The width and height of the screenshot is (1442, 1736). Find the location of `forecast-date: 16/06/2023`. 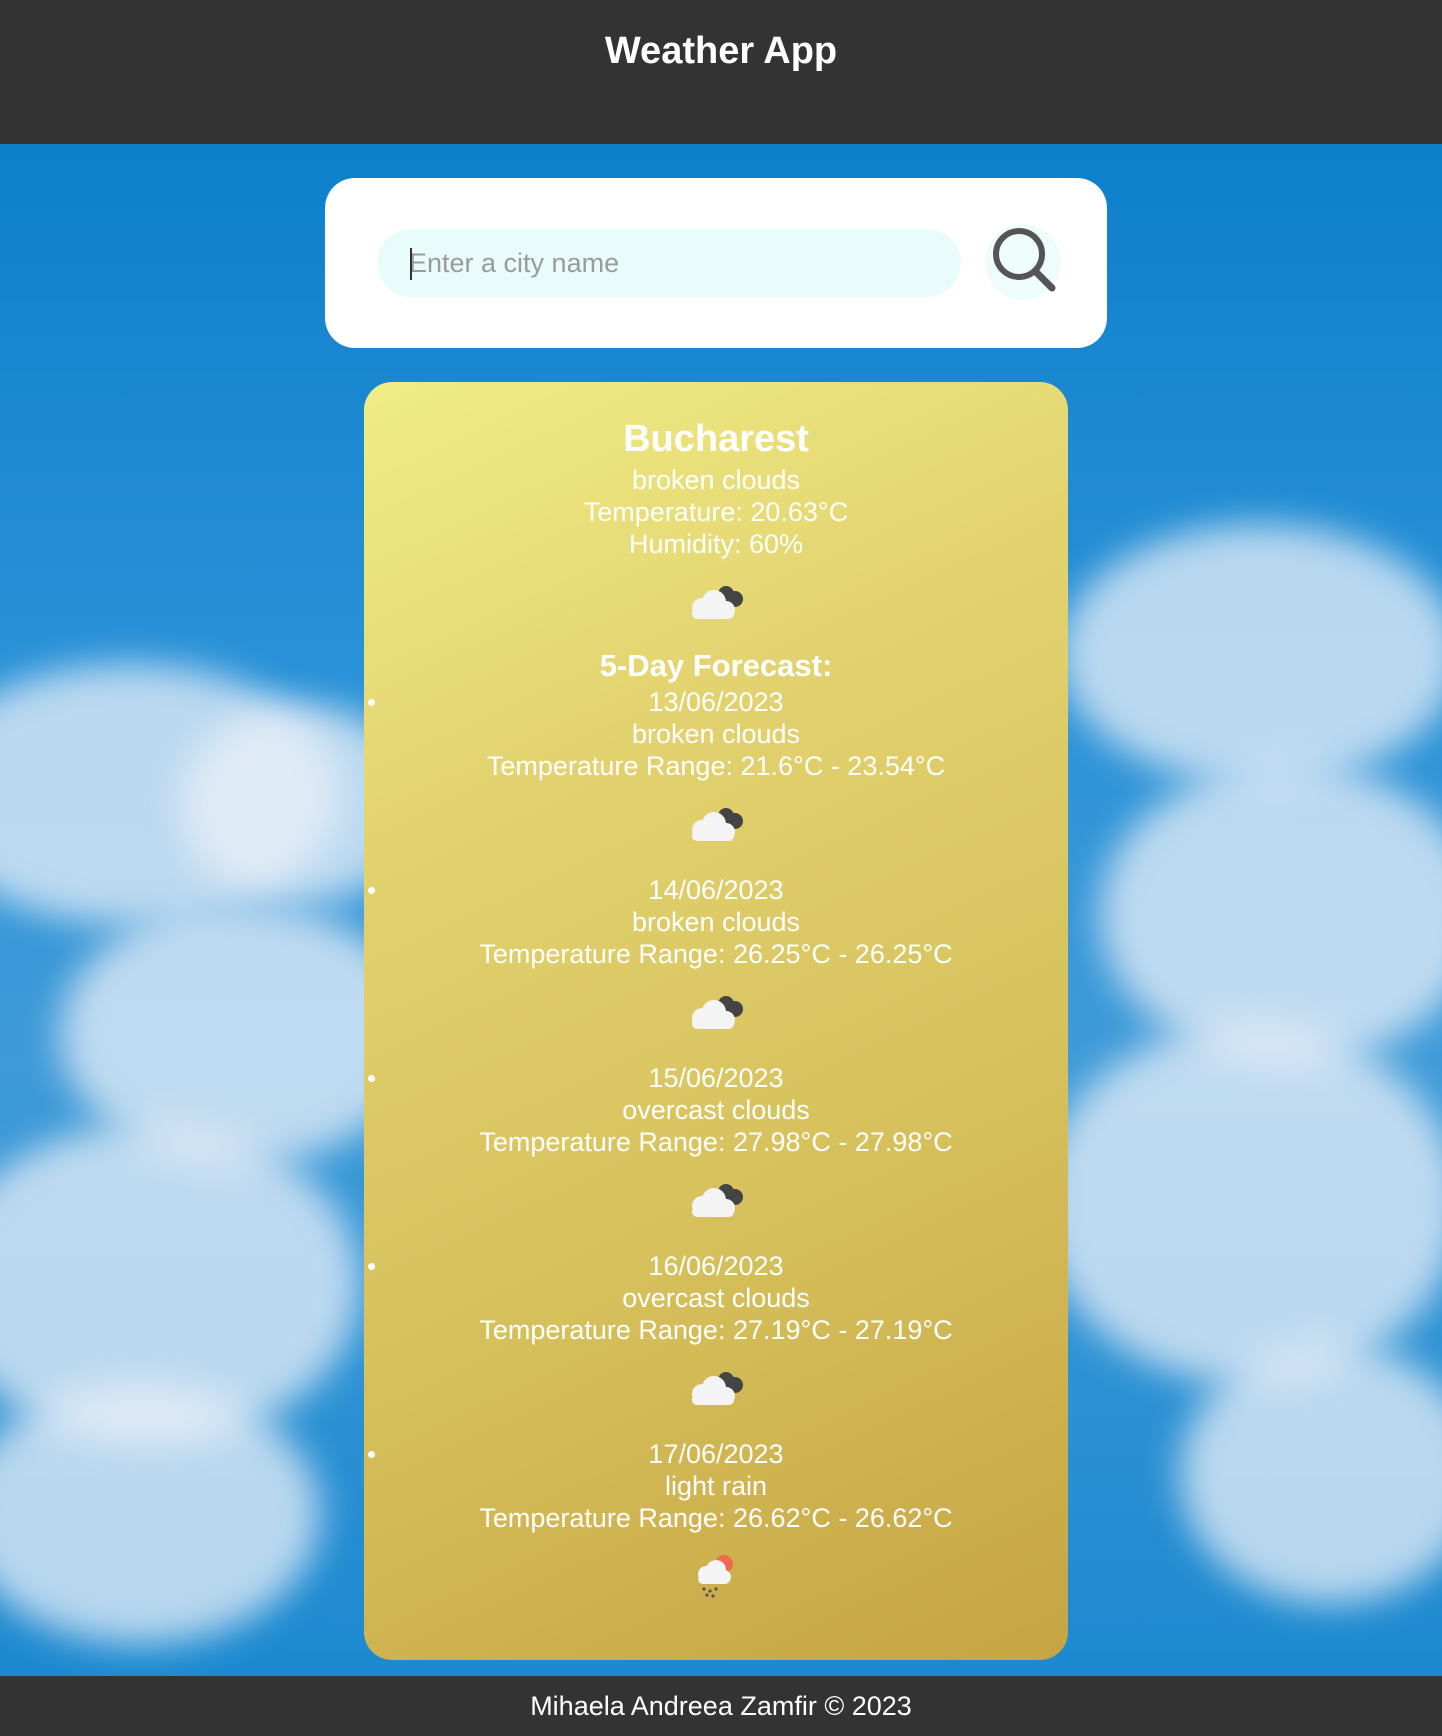

forecast-date: 16/06/2023 is located at coordinates (716, 1266).